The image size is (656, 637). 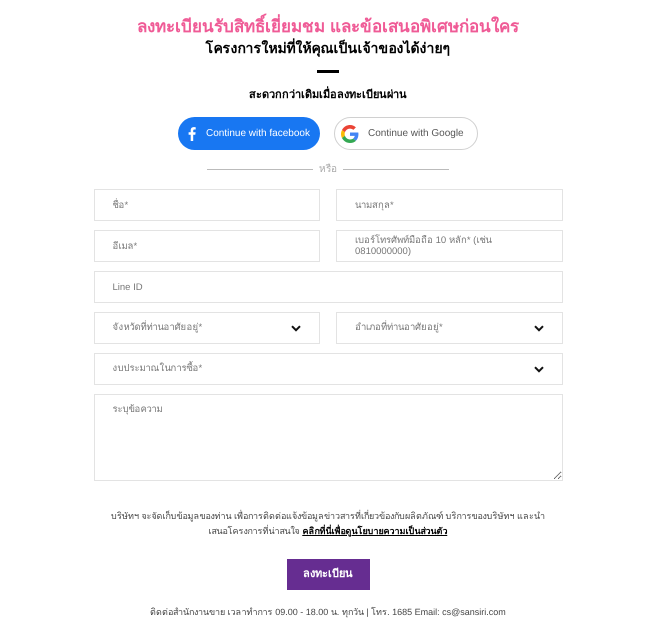 What do you see at coordinates (328, 369) in the screenshot?
I see `dropdown-field: งบประมาณในการซื้อ*` at bounding box center [328, 369].